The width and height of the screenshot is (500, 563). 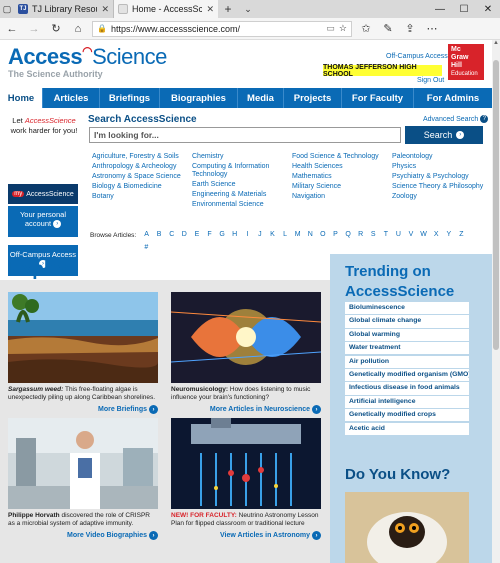 What do you see at coordinates (234, 171) in the screenshot?
I see `subject-link: Computing & Information Technology` at bounding box center [234, 171].